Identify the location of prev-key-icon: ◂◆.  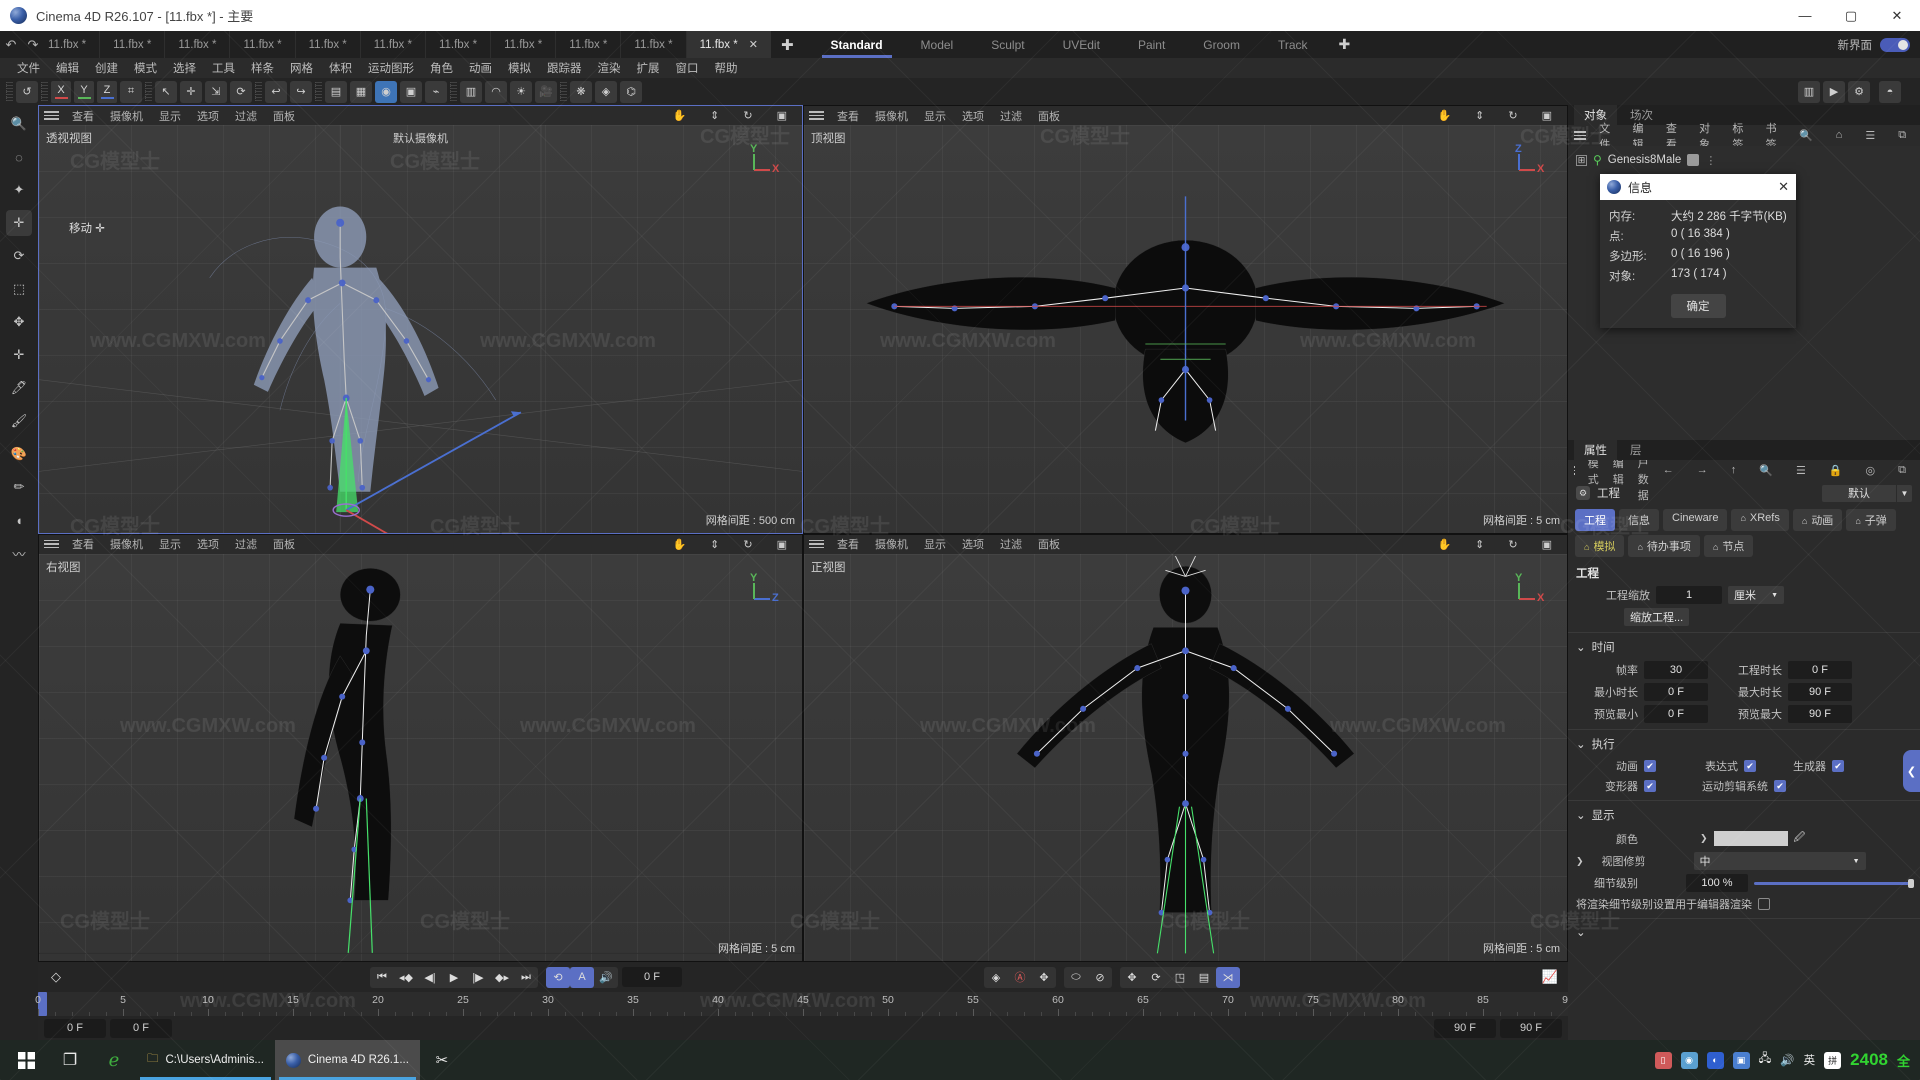
(406, 977).